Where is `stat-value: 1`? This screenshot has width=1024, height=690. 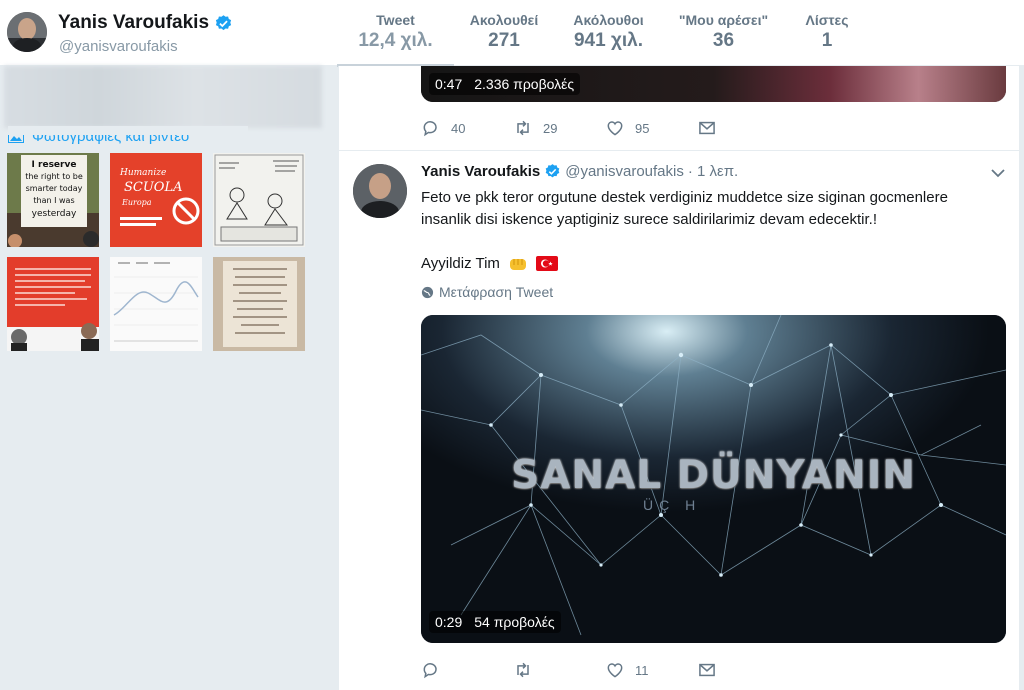
stat-value: 1 is located at coordinates (827, 40).